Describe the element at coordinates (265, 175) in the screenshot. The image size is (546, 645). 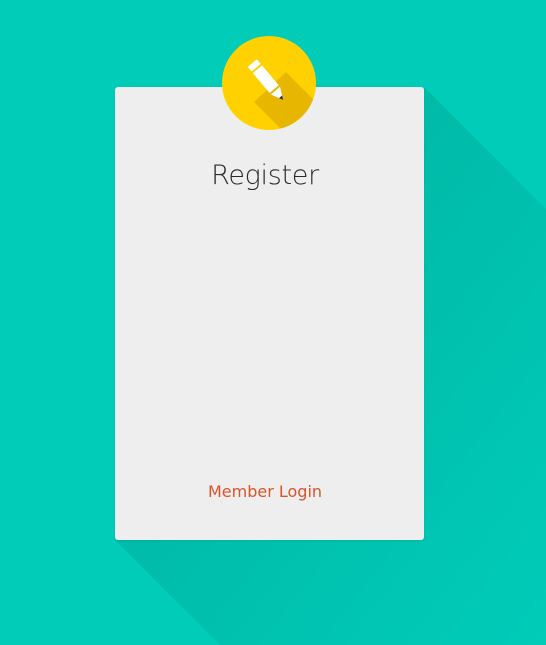
I see `page-title: Register` at that location.